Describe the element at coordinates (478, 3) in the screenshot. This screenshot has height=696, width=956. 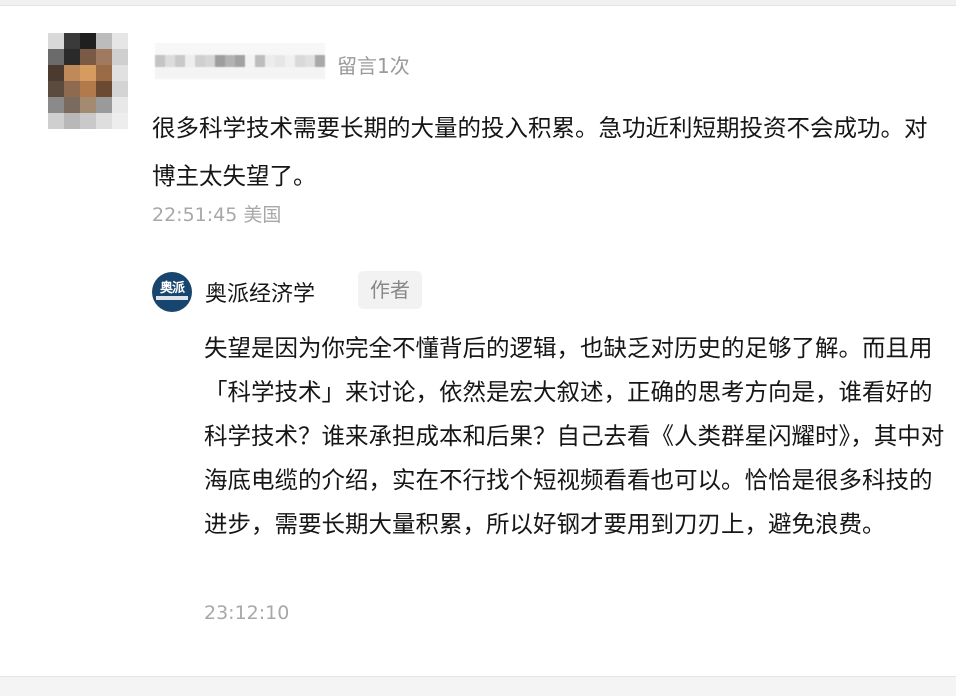
I see `top-divider` at that location.